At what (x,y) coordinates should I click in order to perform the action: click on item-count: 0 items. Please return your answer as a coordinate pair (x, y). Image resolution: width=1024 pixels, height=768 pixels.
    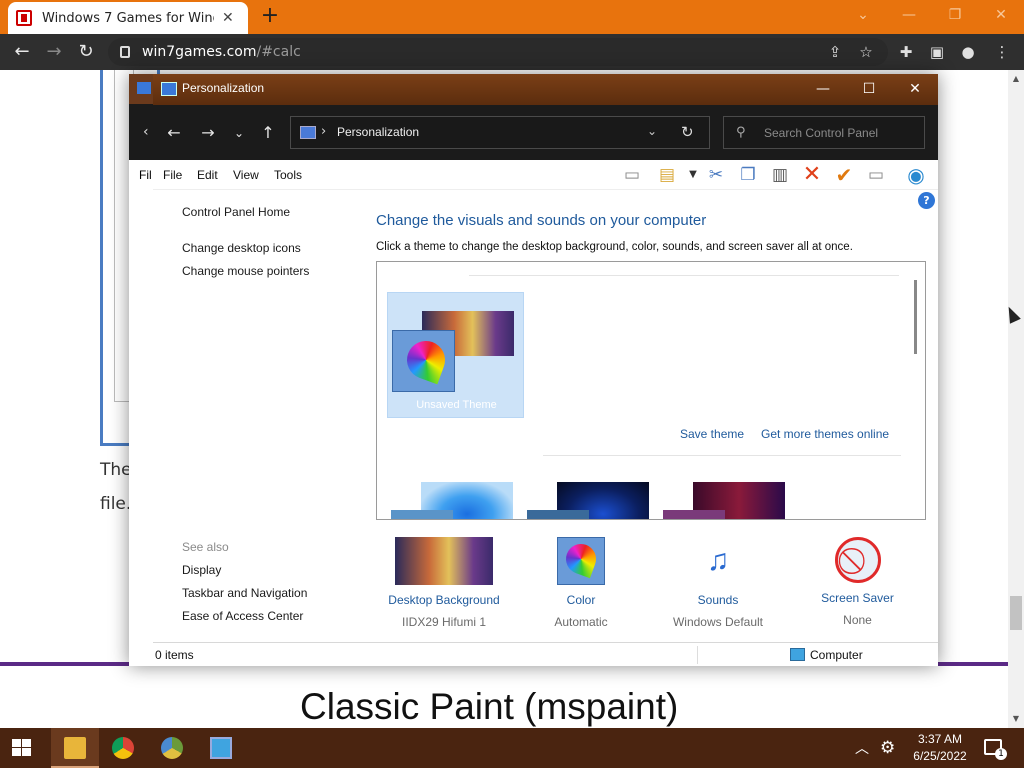
    Looking at the image, I should click on (174, 655).